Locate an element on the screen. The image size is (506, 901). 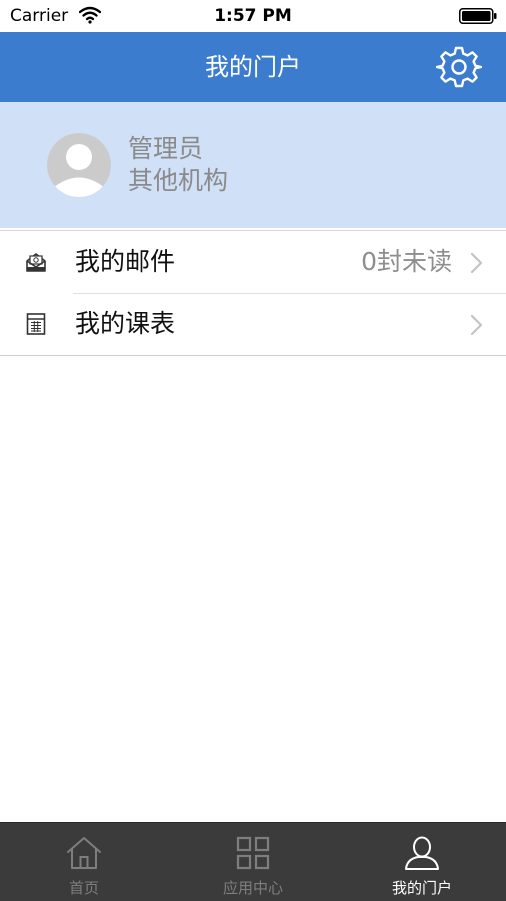
status-time: 1:57 PM is located at coordinates (253, 16).